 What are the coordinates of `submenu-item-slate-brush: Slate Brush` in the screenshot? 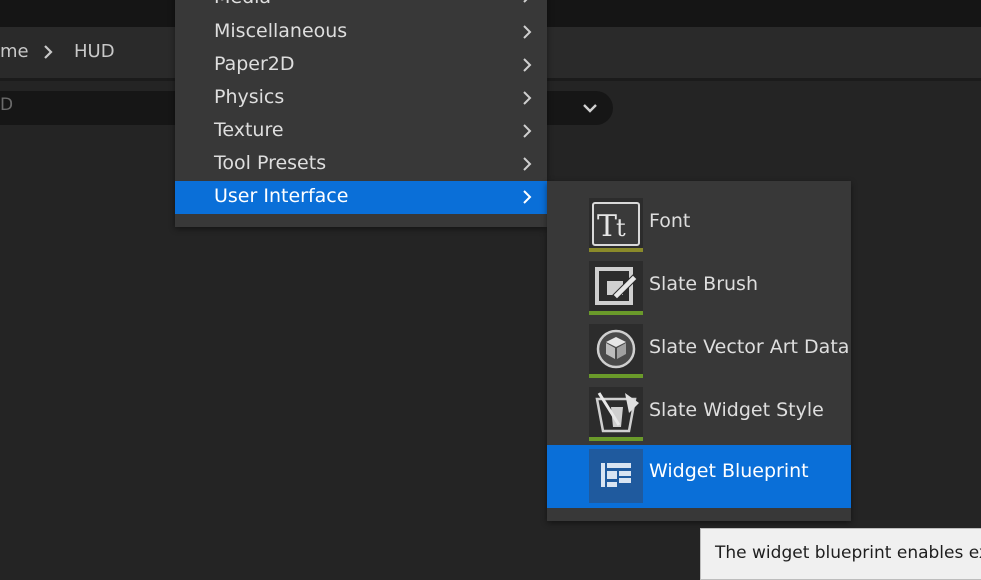 It's located at (699, 279).